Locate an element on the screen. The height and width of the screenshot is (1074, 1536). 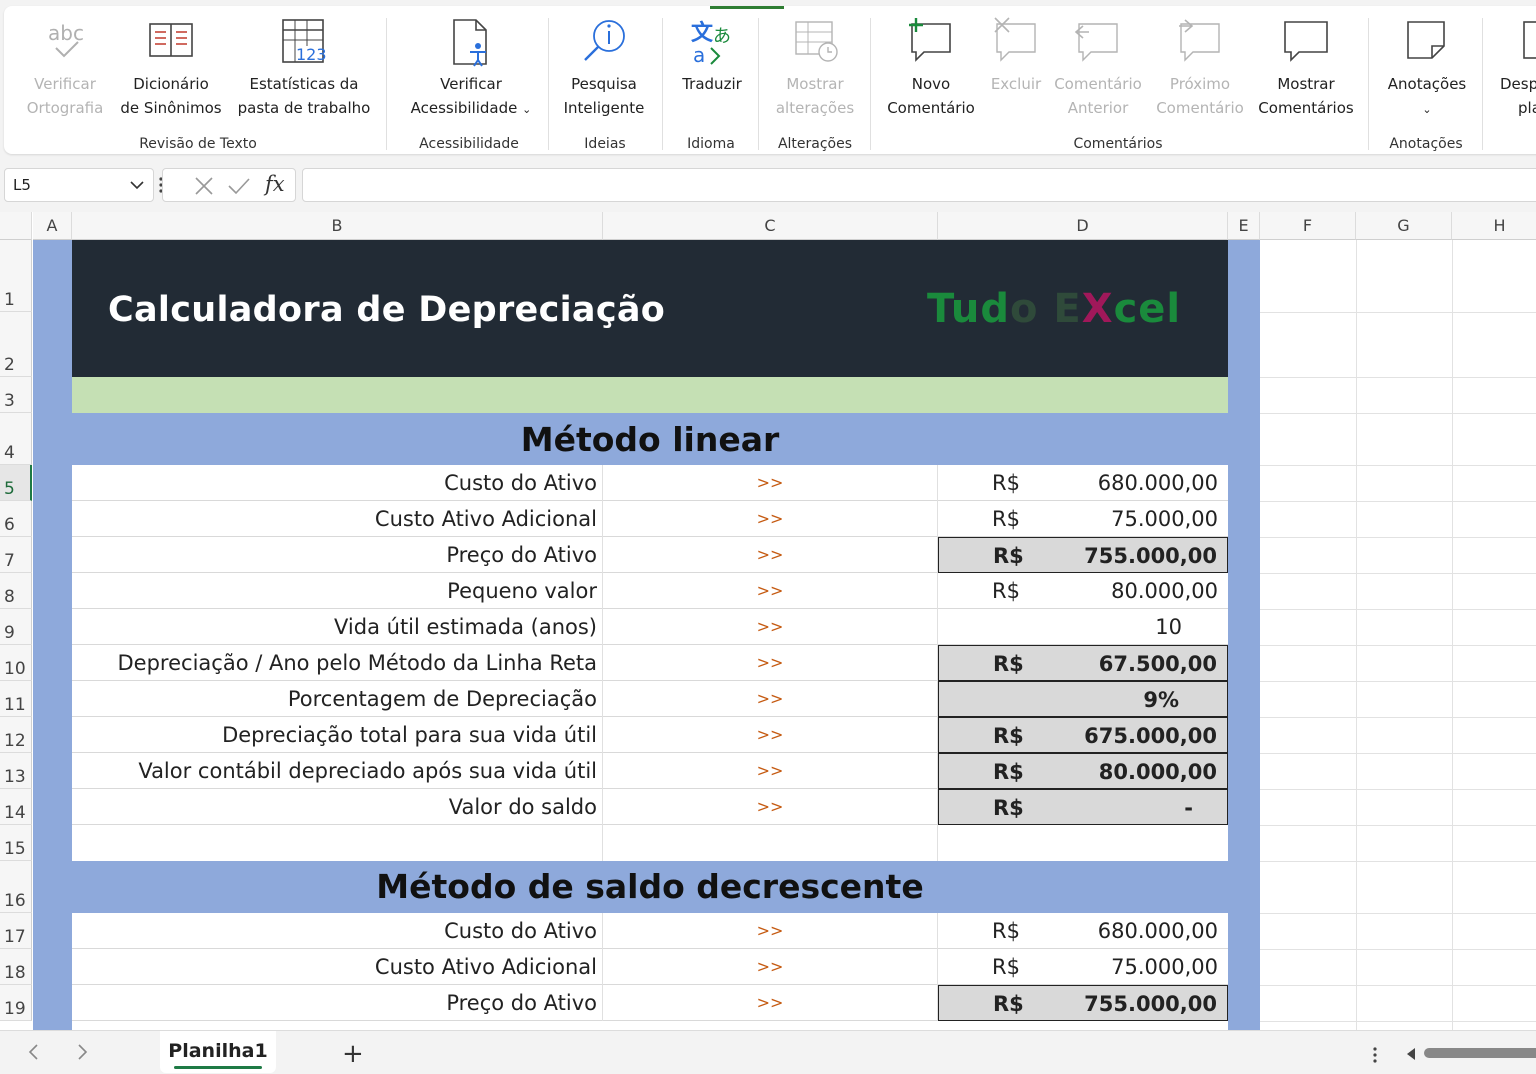
select-all-corner is located at coordinates (16, 226).